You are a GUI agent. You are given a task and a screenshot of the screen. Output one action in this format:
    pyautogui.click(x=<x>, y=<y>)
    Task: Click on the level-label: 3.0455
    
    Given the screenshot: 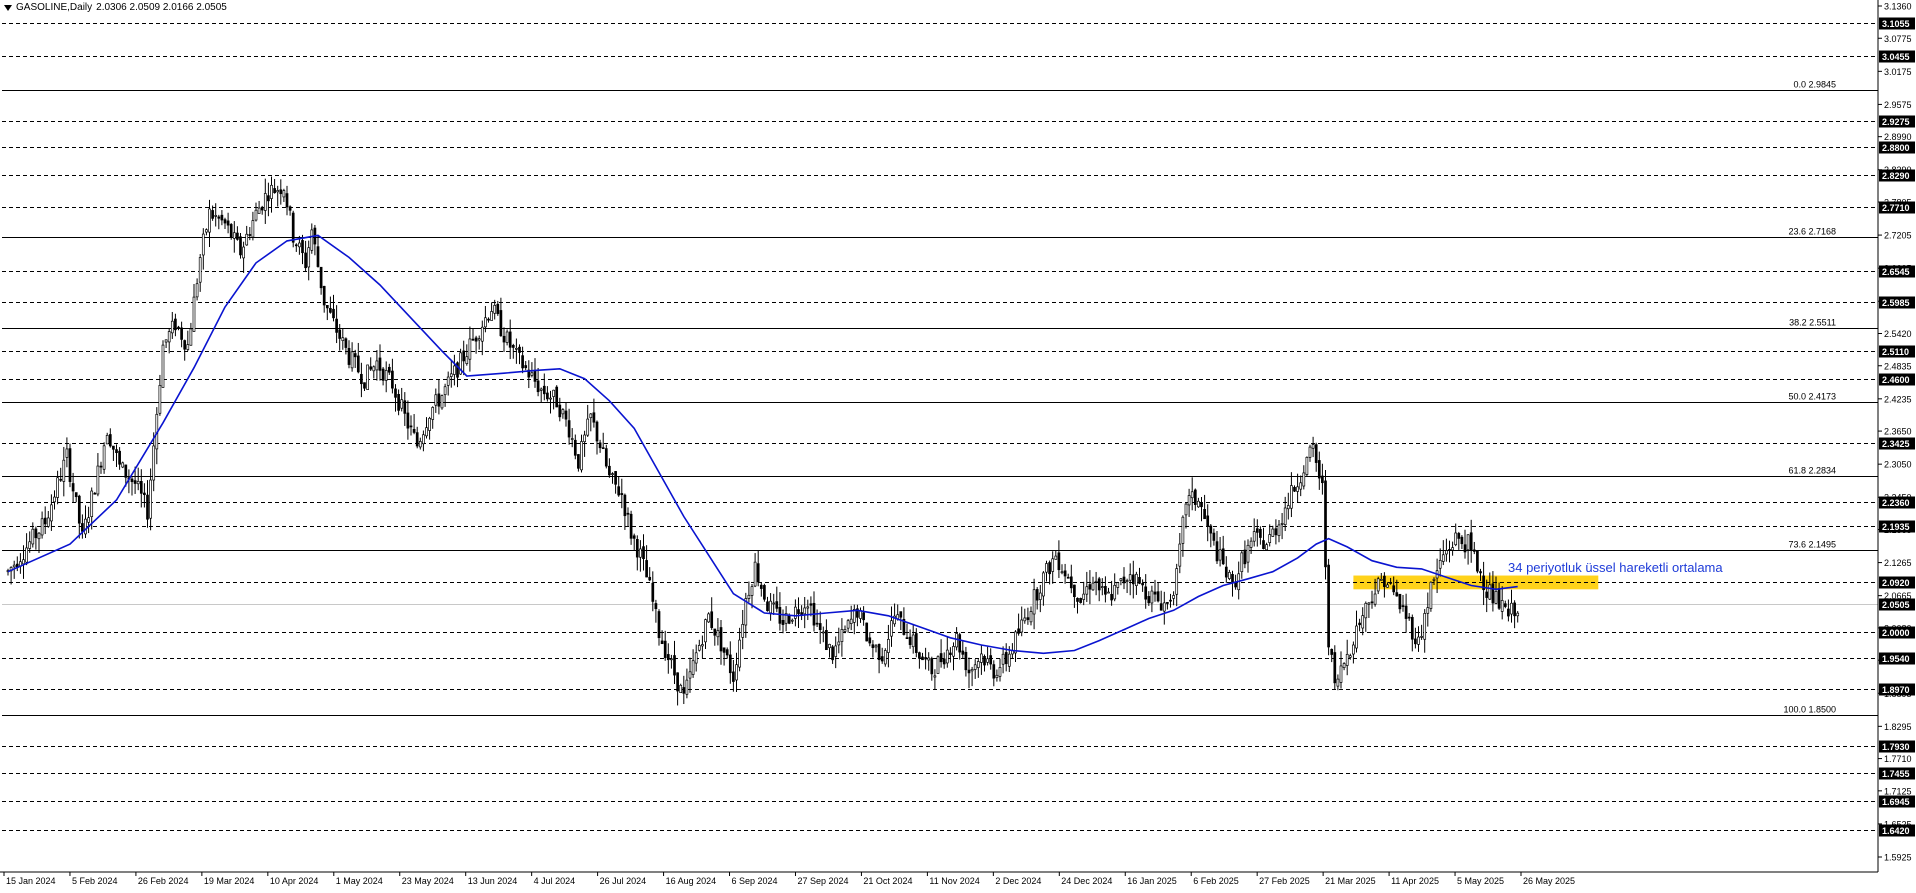 What is the action you would take?
    pyautogui.click(x=1896, y=57)
    